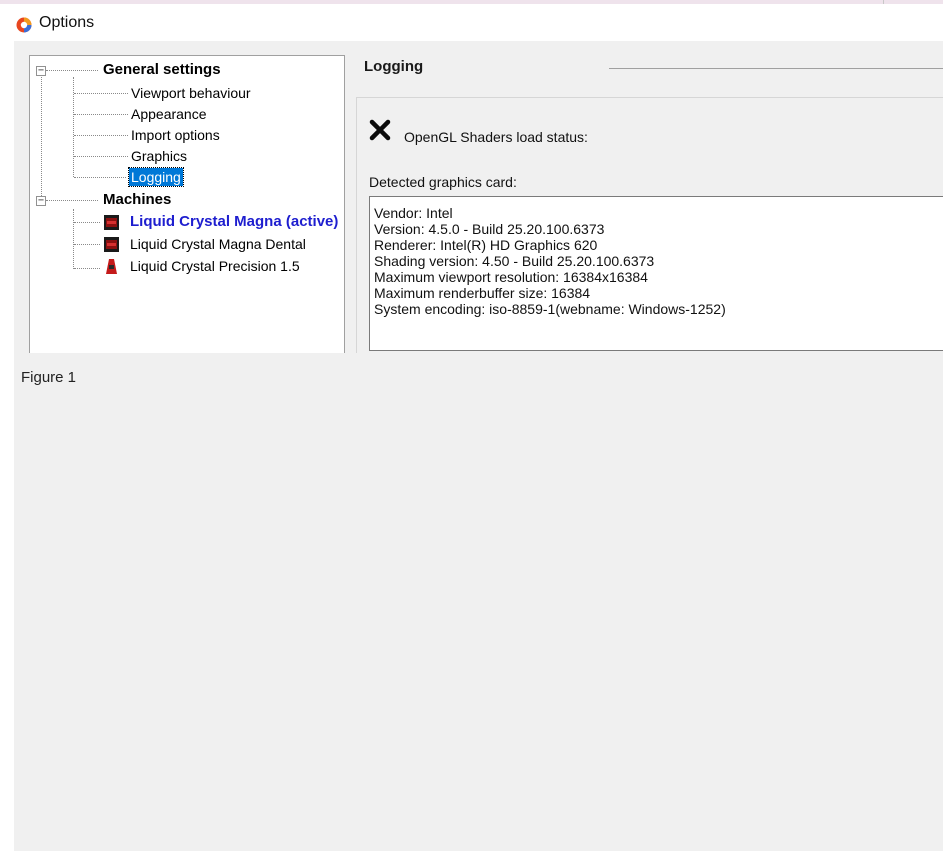 This screenshot has width=943, height=851. Describe the element at coordinates (67, 22) in the screenshot. I see `window-title: Options` at that location.